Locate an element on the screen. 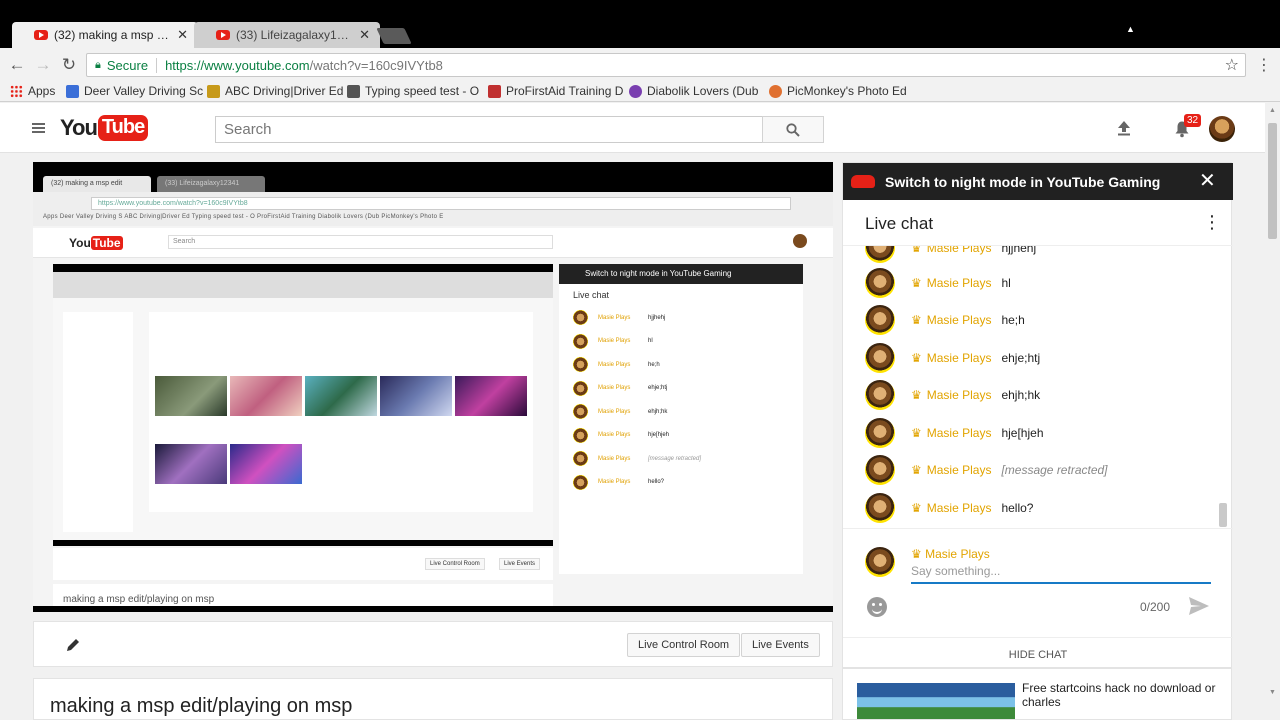  recommended-thumbnail is located at coordinates (936, 701).